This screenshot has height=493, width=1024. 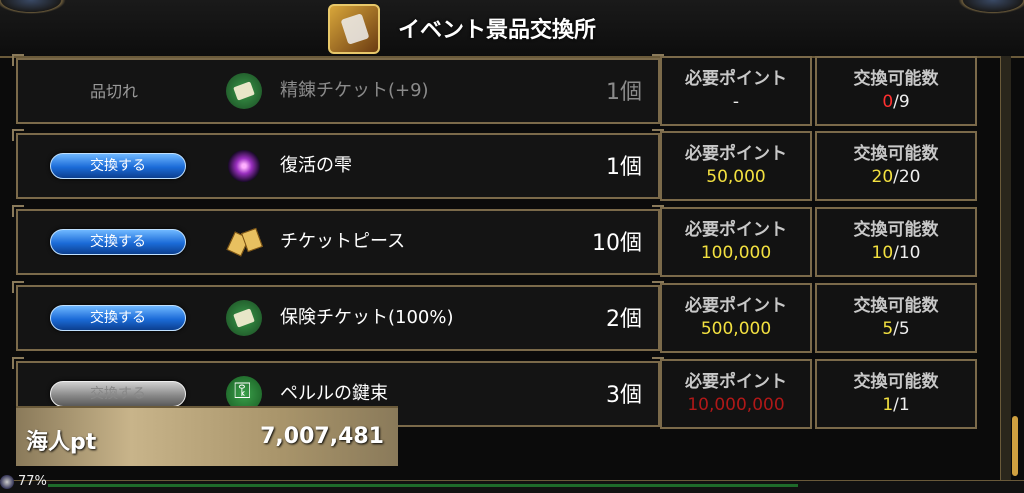 What do you see at coordinates (508, 165) in the screenshot?
I see `list-item: 交換する 復活の雫 1個 必要ポイント 50,000 交換可能数 20/20` at bounding box center [508, 165].